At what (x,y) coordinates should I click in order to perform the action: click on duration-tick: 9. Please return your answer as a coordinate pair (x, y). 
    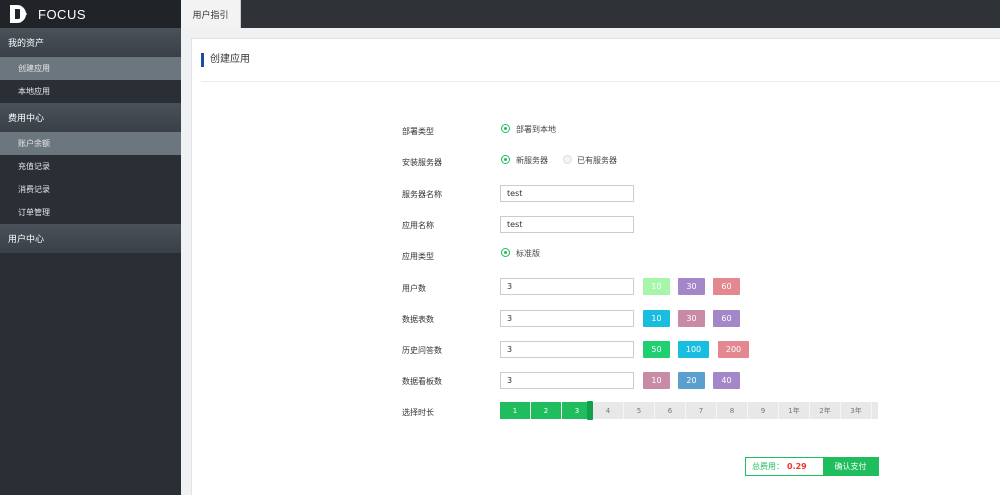
    Looking at the image, I should click on (763, 410).